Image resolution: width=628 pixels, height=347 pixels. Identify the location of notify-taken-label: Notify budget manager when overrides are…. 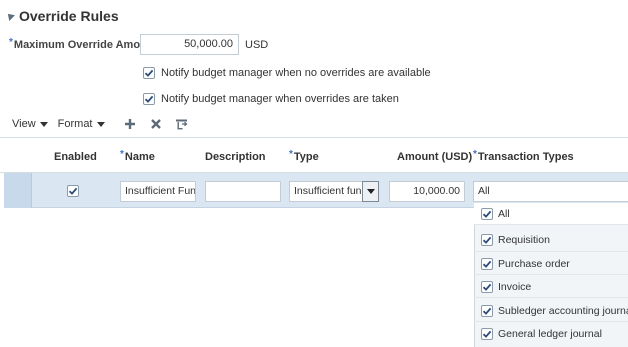
(280, 99).